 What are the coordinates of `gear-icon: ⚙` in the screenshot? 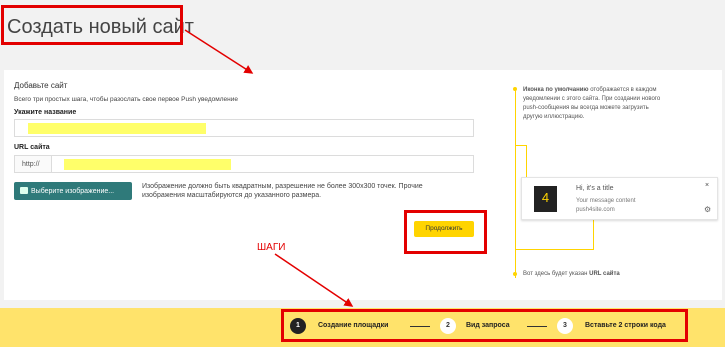 It's located at (707, 209).